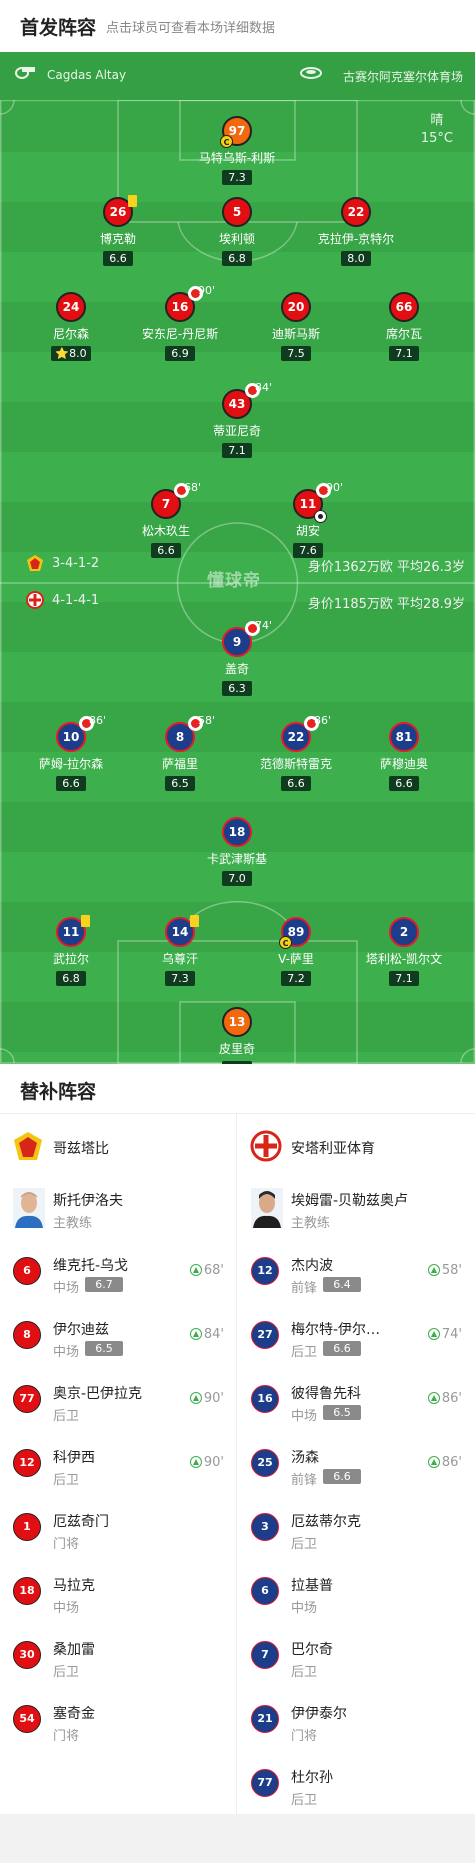 The width and height of the screenshot is (475, 1863). Describe the element at coordinates (118, 1208) in the screenshot. I see `home-coach: 斯托伊洛夫 主教练` at that location.